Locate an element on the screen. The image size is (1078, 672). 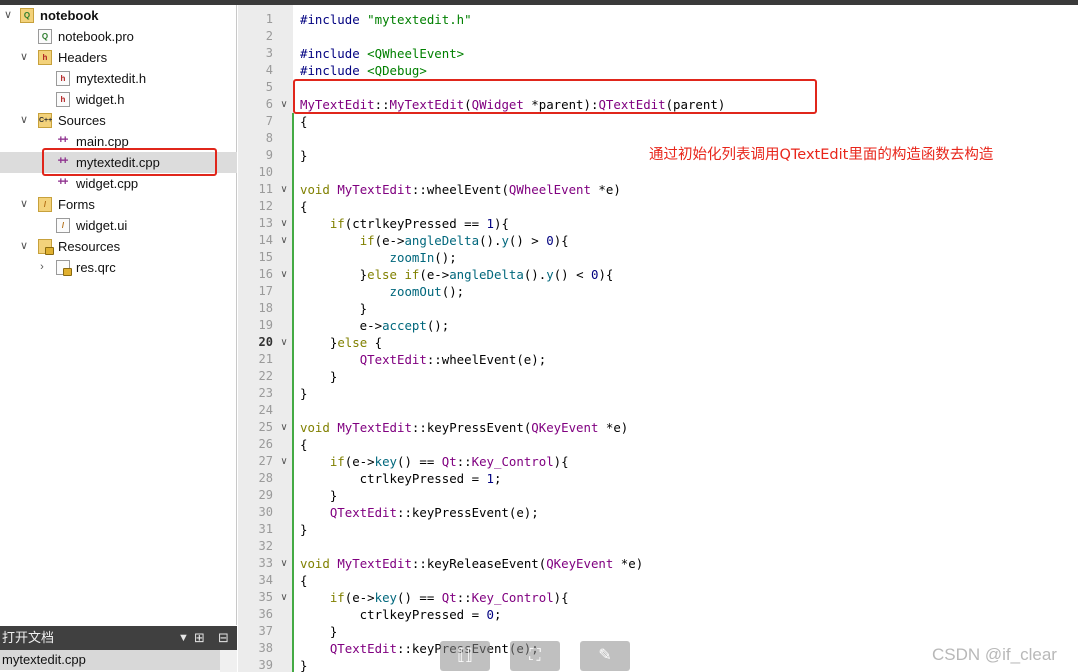
line-number: 16 is located at coordinates (265, 274).